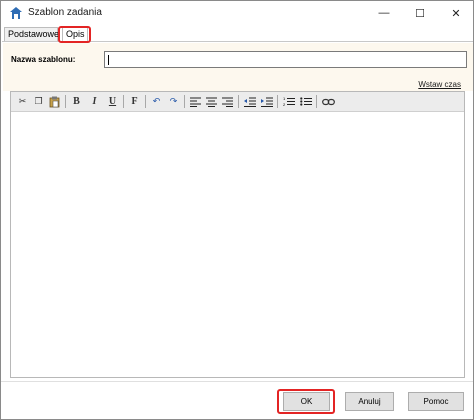 The height and width of the screenshot is (420, 474). Describe the element at coordinates (38, 101) in the screenshot. I see `copy-icon: ❐` at that location.